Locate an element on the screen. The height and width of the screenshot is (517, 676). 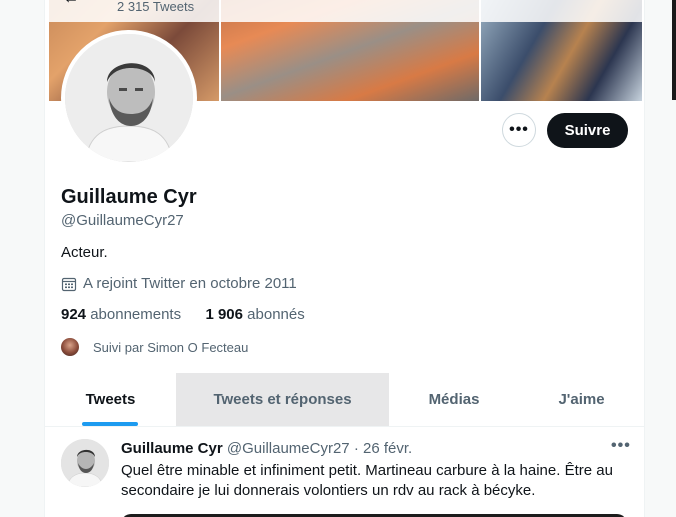
profile-name: Guillaume Cyr is located at coordinates (129, 197).